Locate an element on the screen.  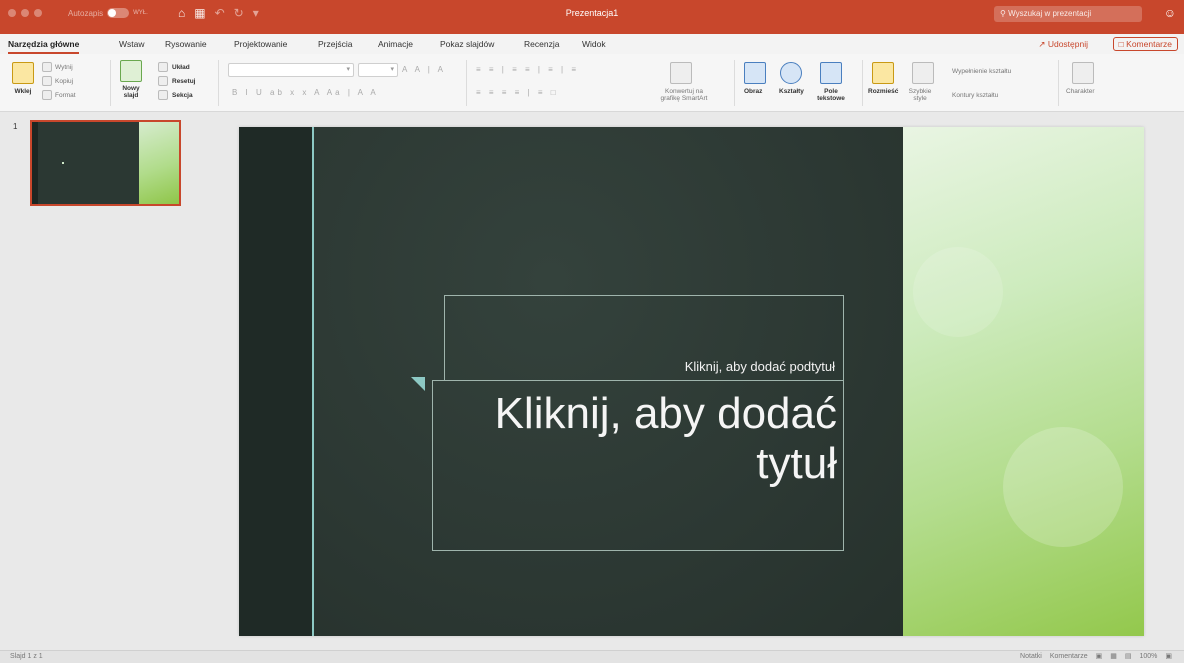
format-painter-button: Format is located at coordinates (65, 95).